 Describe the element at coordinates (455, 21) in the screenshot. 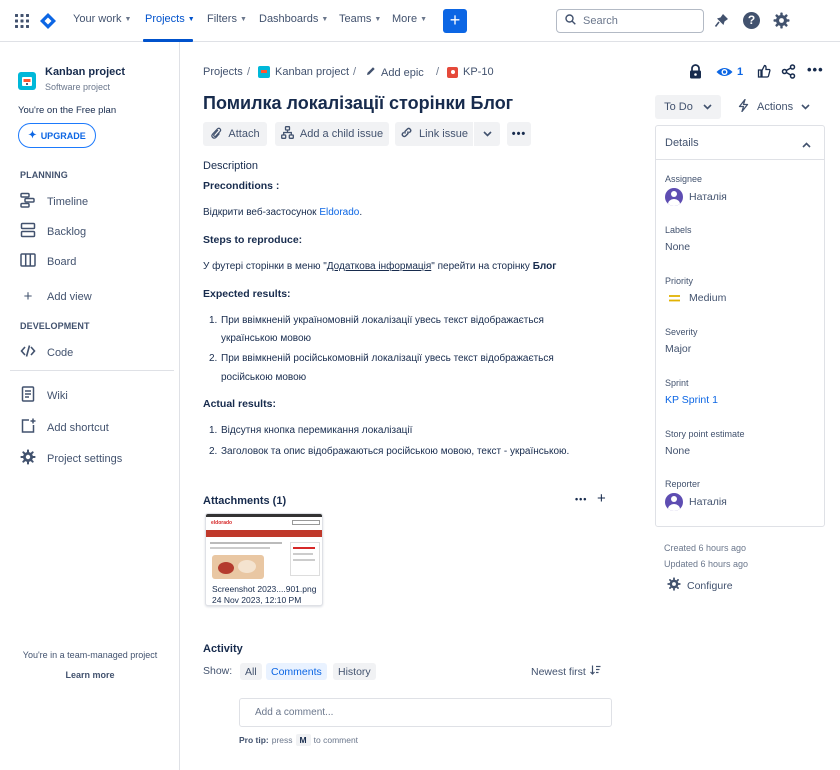

I see `create-button: +` at that location.